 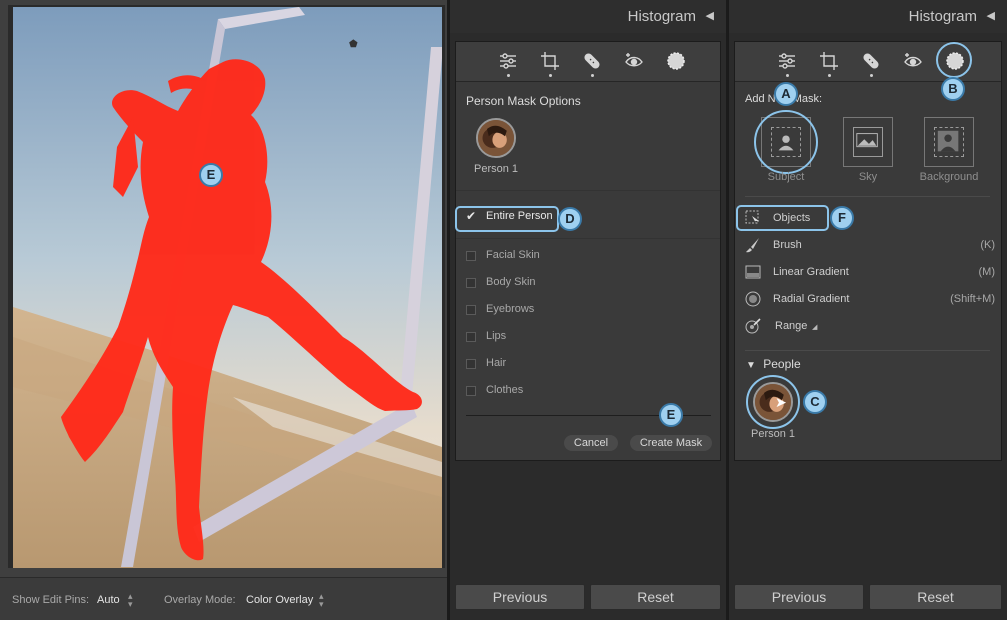 What do you see at coordinates (751, 365) in the screenshot?
I see `people-disclosure-icon: ▼` at bounding box center [751, 365].